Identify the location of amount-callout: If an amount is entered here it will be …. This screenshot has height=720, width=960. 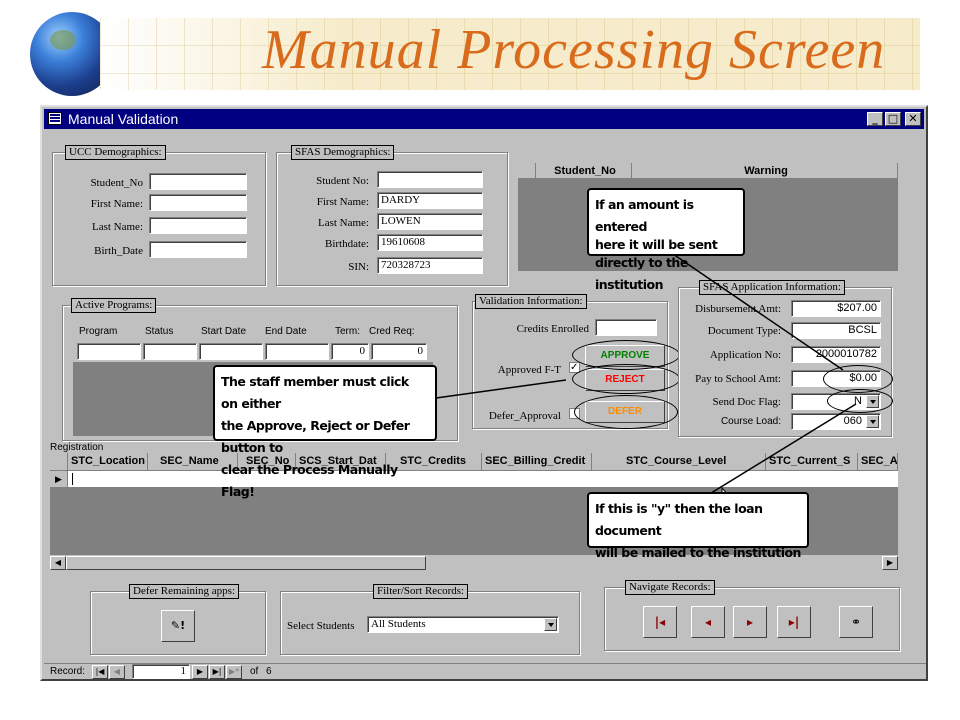
(666, 240).